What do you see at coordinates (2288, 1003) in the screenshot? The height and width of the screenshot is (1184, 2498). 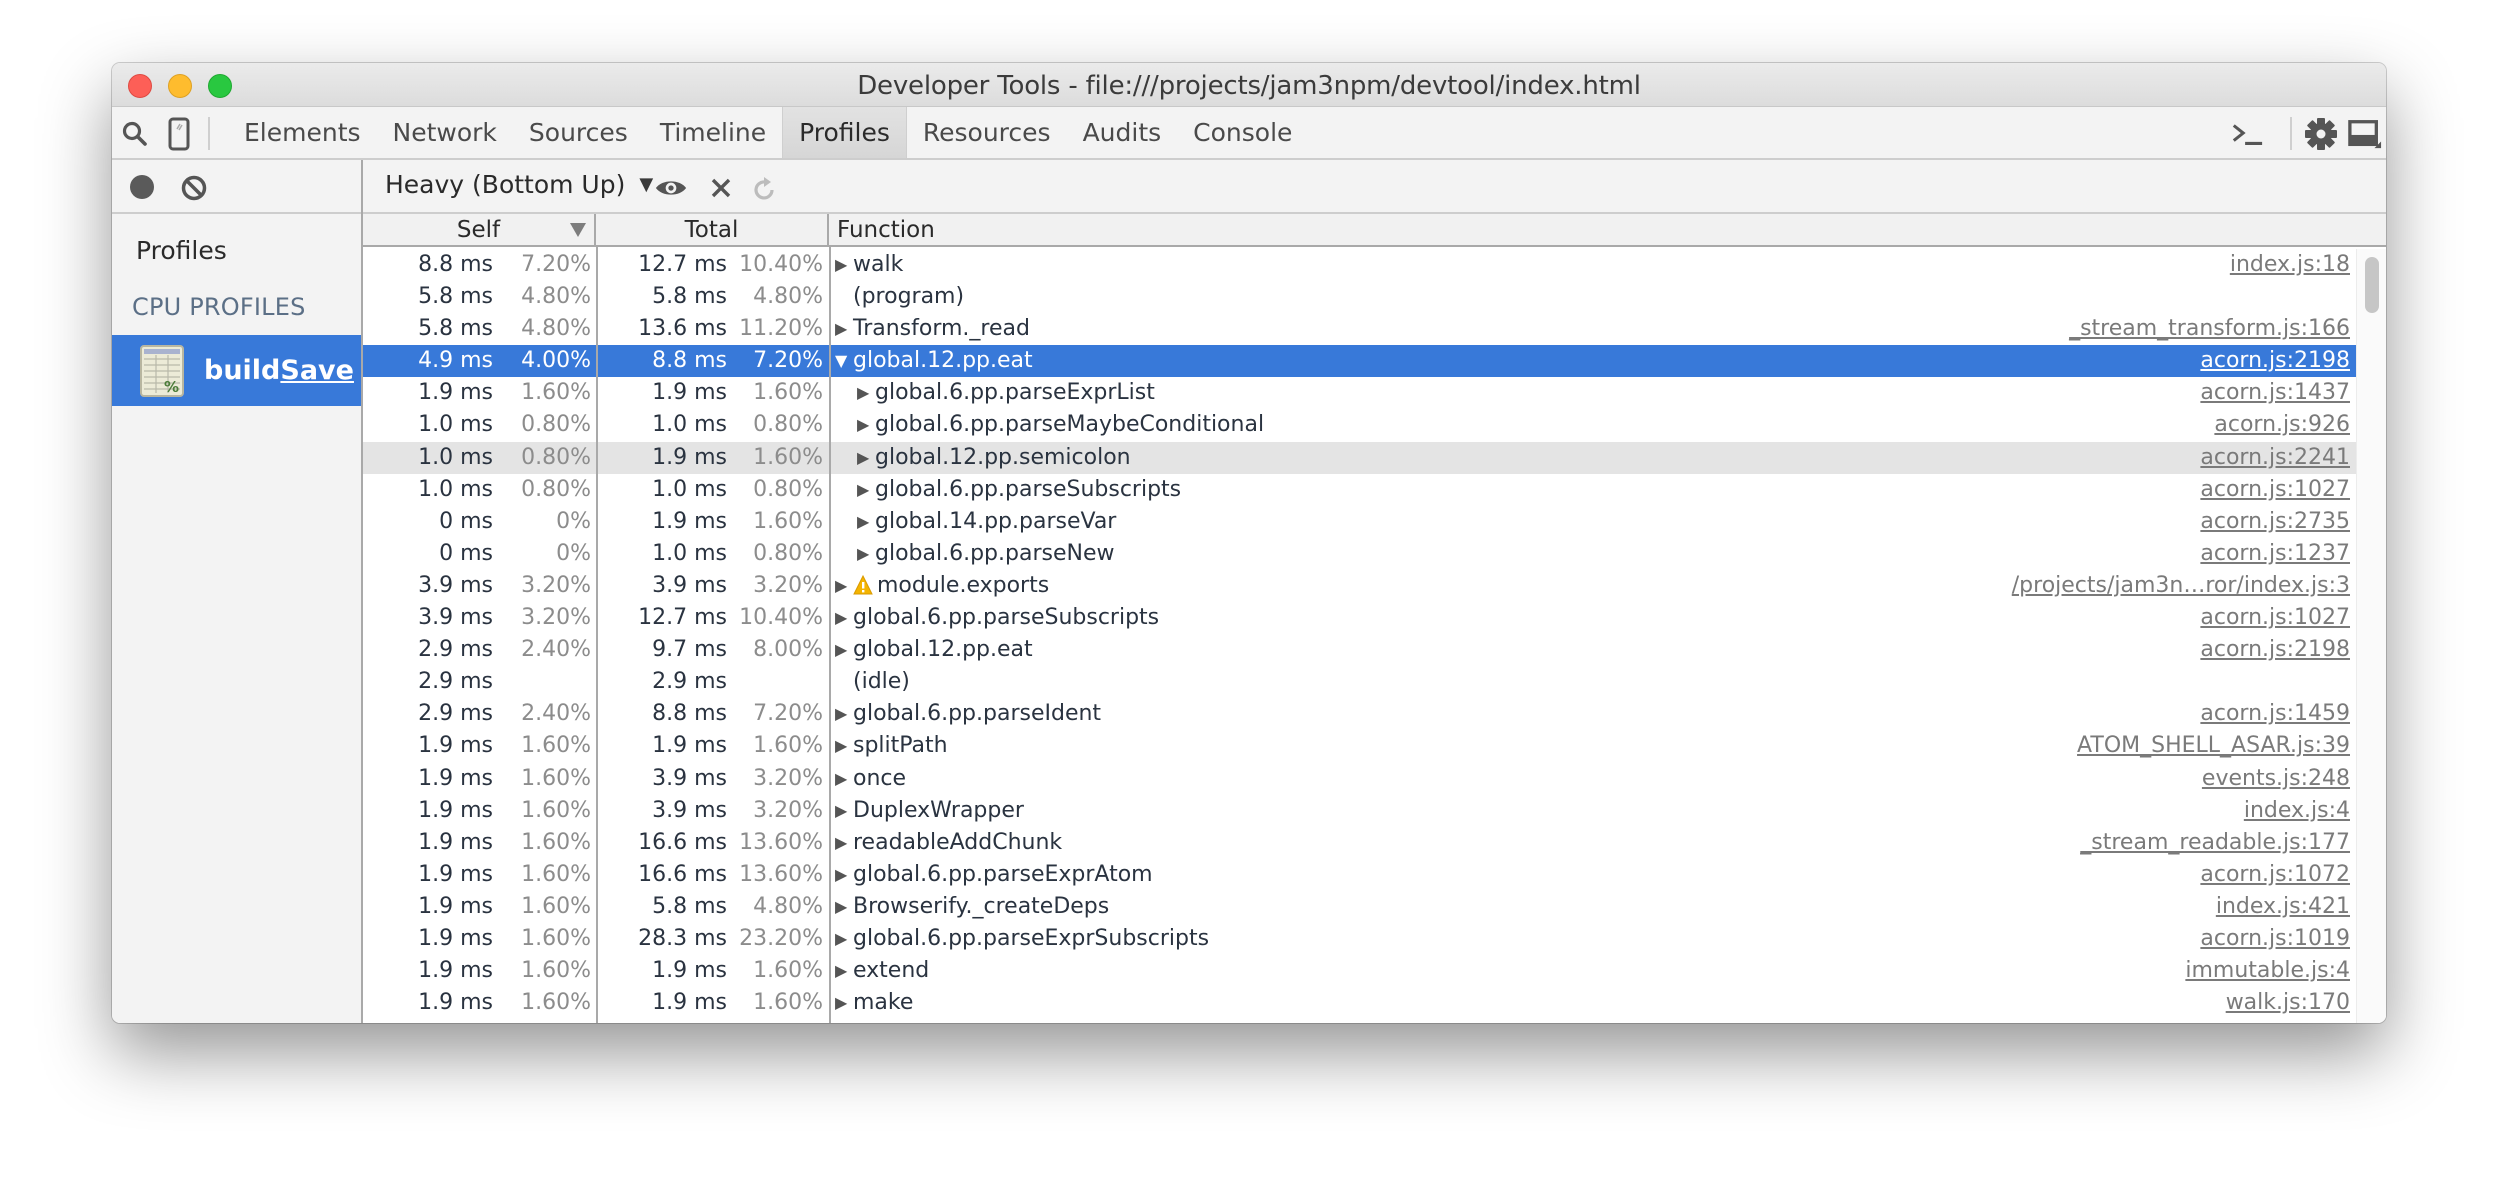 I see `source-link: walk.js:170` at bounding box center [2288, 1003].